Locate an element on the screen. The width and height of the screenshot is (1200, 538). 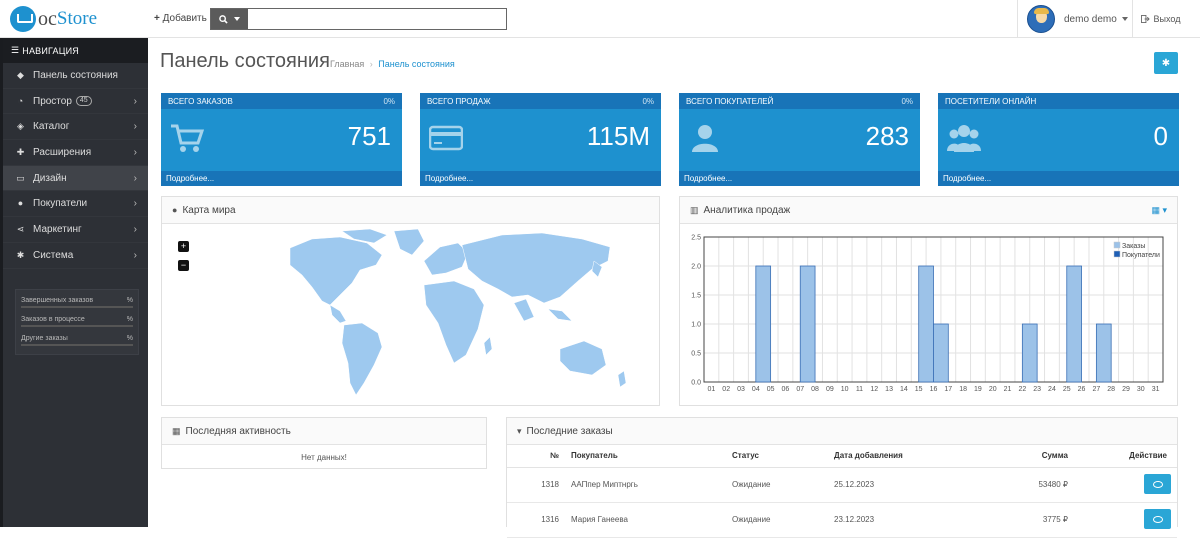
stat-label: Заказов в процессе is located at coordinates (53, 319).